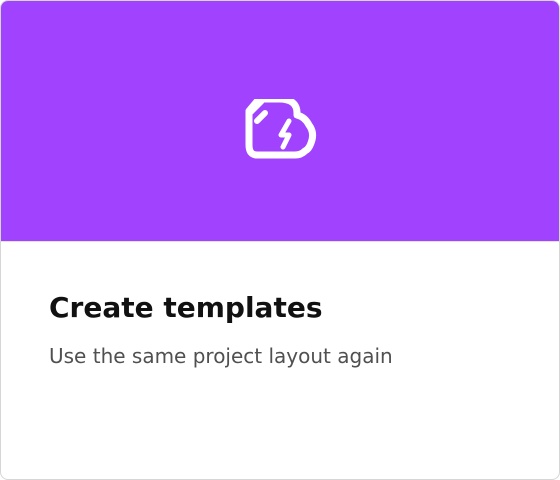  Describe the element at coordinates (221, 356) in the screenshot. I see `card-subtitle: Use the same project layout again` at that location.